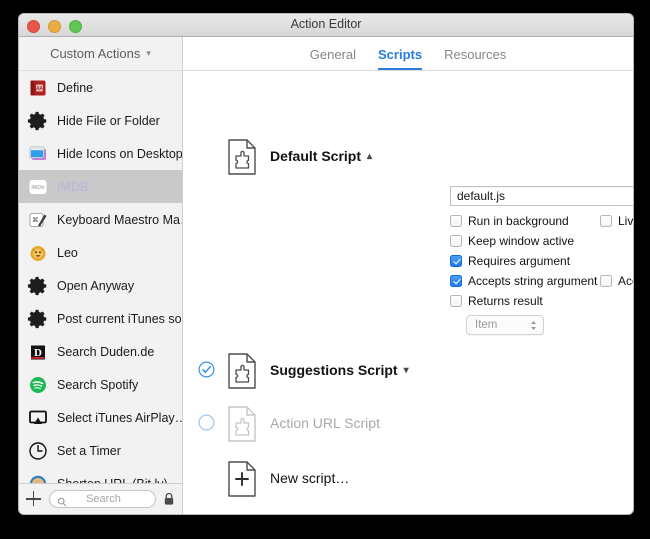 This screenshot has width=650, height=539. I want to click on window-title: Action Editor, so click(326, 24).